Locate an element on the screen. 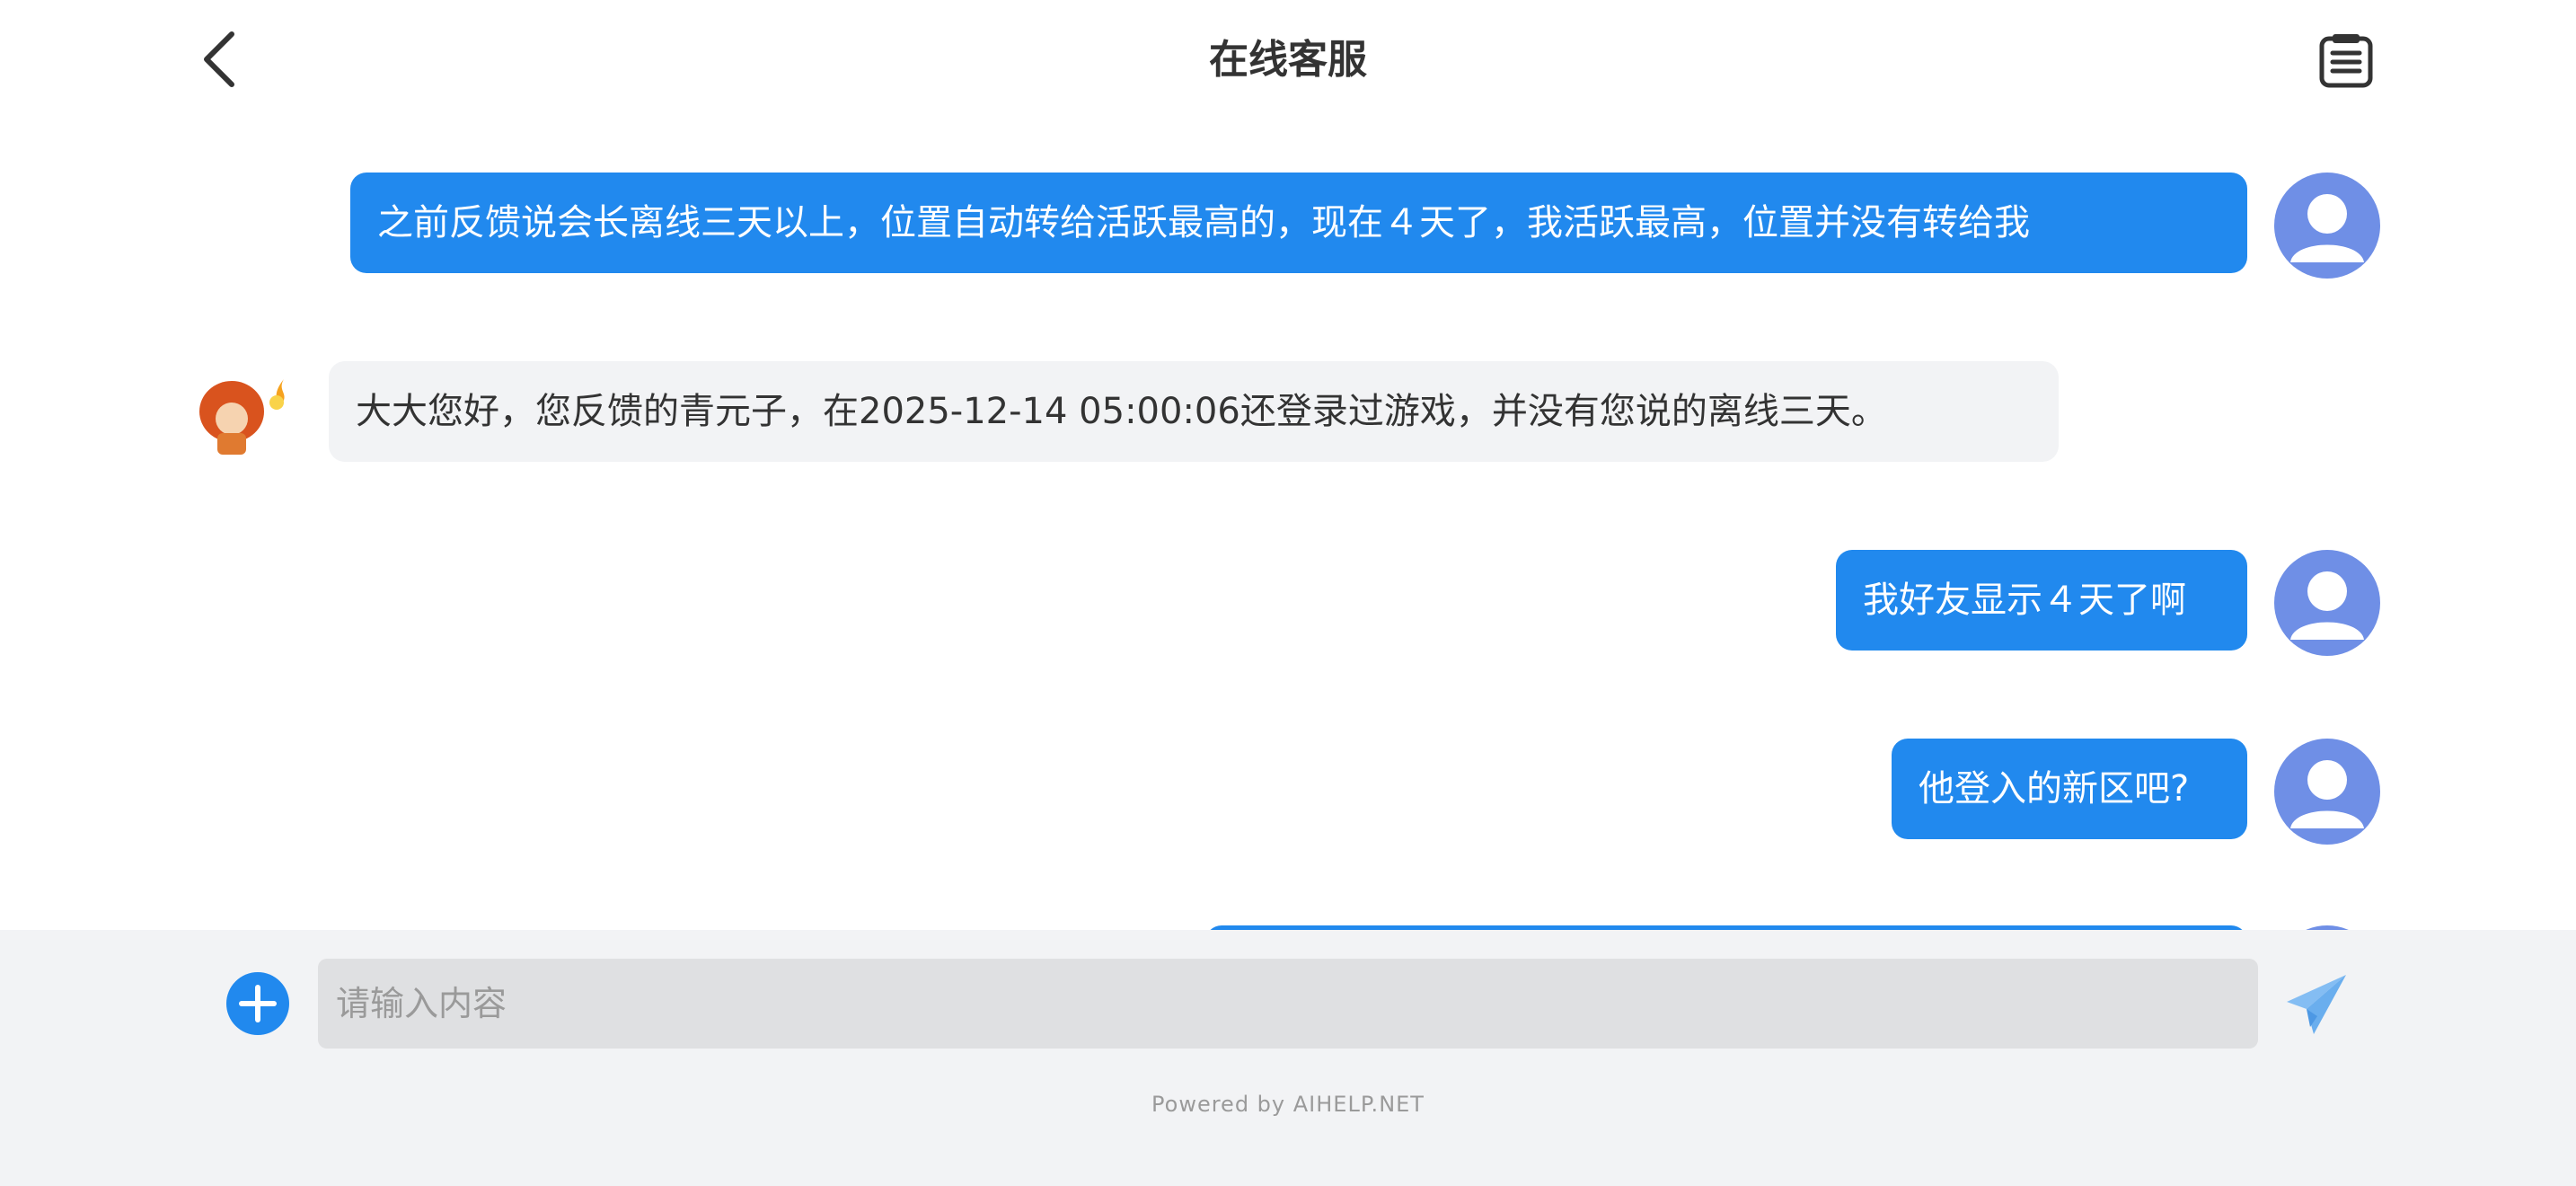  header-bar: 在线客服 is located at coordinates (1288, 60).